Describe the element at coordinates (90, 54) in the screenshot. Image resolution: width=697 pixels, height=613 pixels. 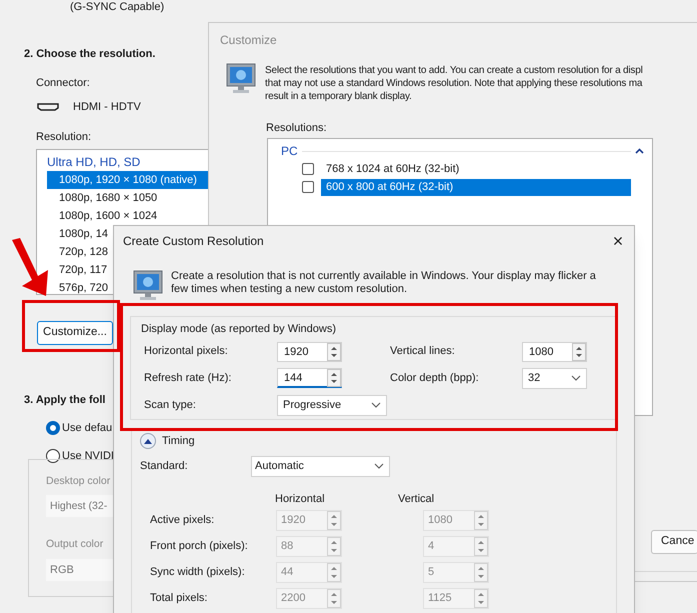
I see `section-heading: 2. Choose the resolution.` at that location.